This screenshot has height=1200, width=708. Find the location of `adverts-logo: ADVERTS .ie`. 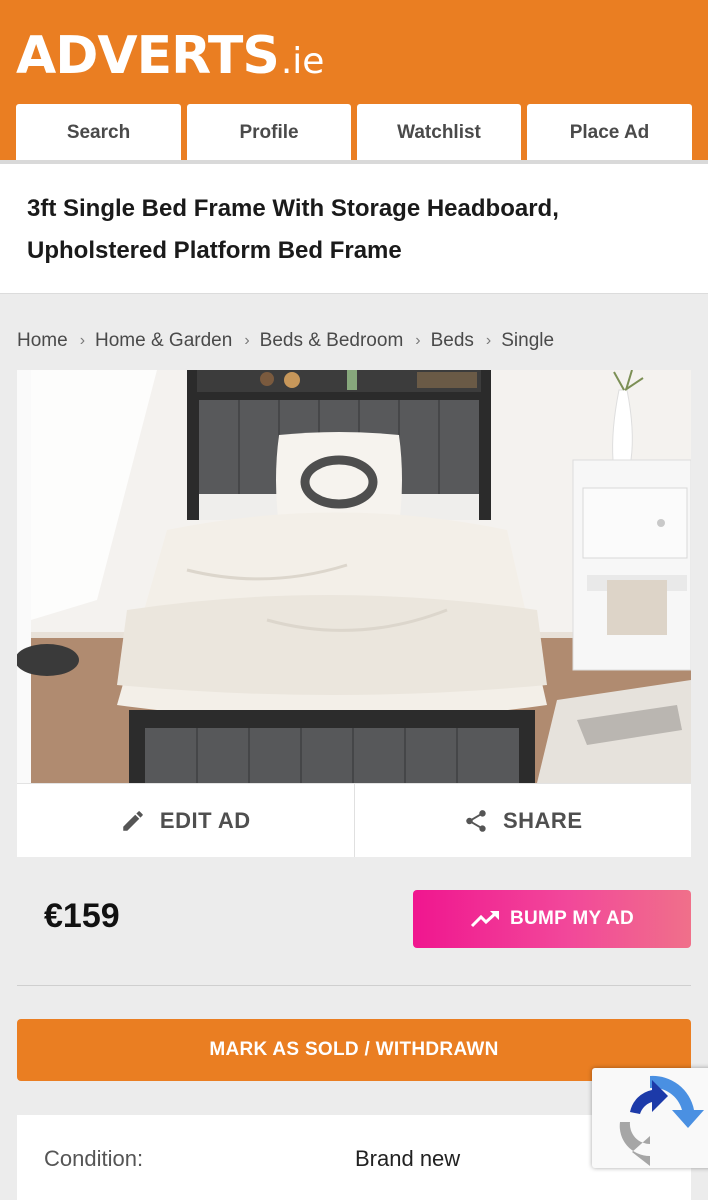

adverts-logo: ADVERTS .ie is located at coordinates (170, 56).